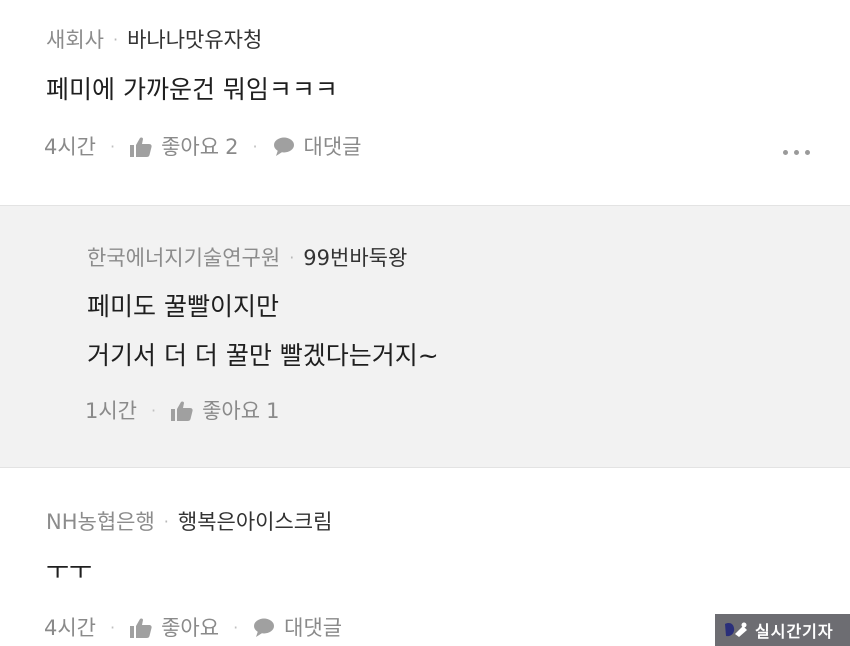  What do you see at coordinates (232, 147) in the screenshot?
I see `like-count: 2` at bounding box center [232, 147].